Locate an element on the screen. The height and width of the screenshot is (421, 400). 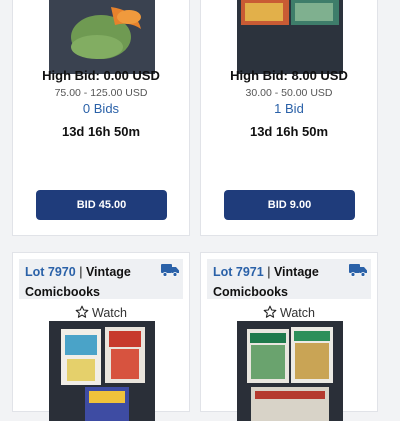
lot-header: Lot 7970 | Vintage Comicbooks is located at coordinates (101, 279).